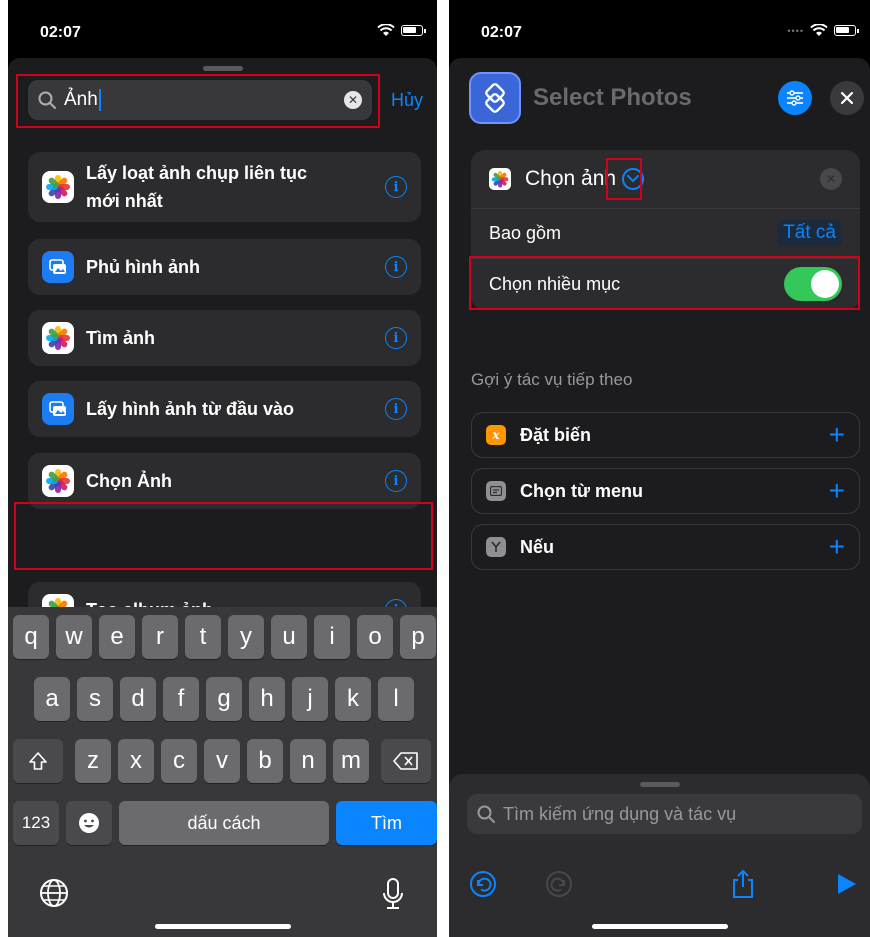 Image resolution: width=870 pixels, height=937 pixels. Describe the element at coordinates (52, 699) in the screenshot. I see `key-a: a` at that location.